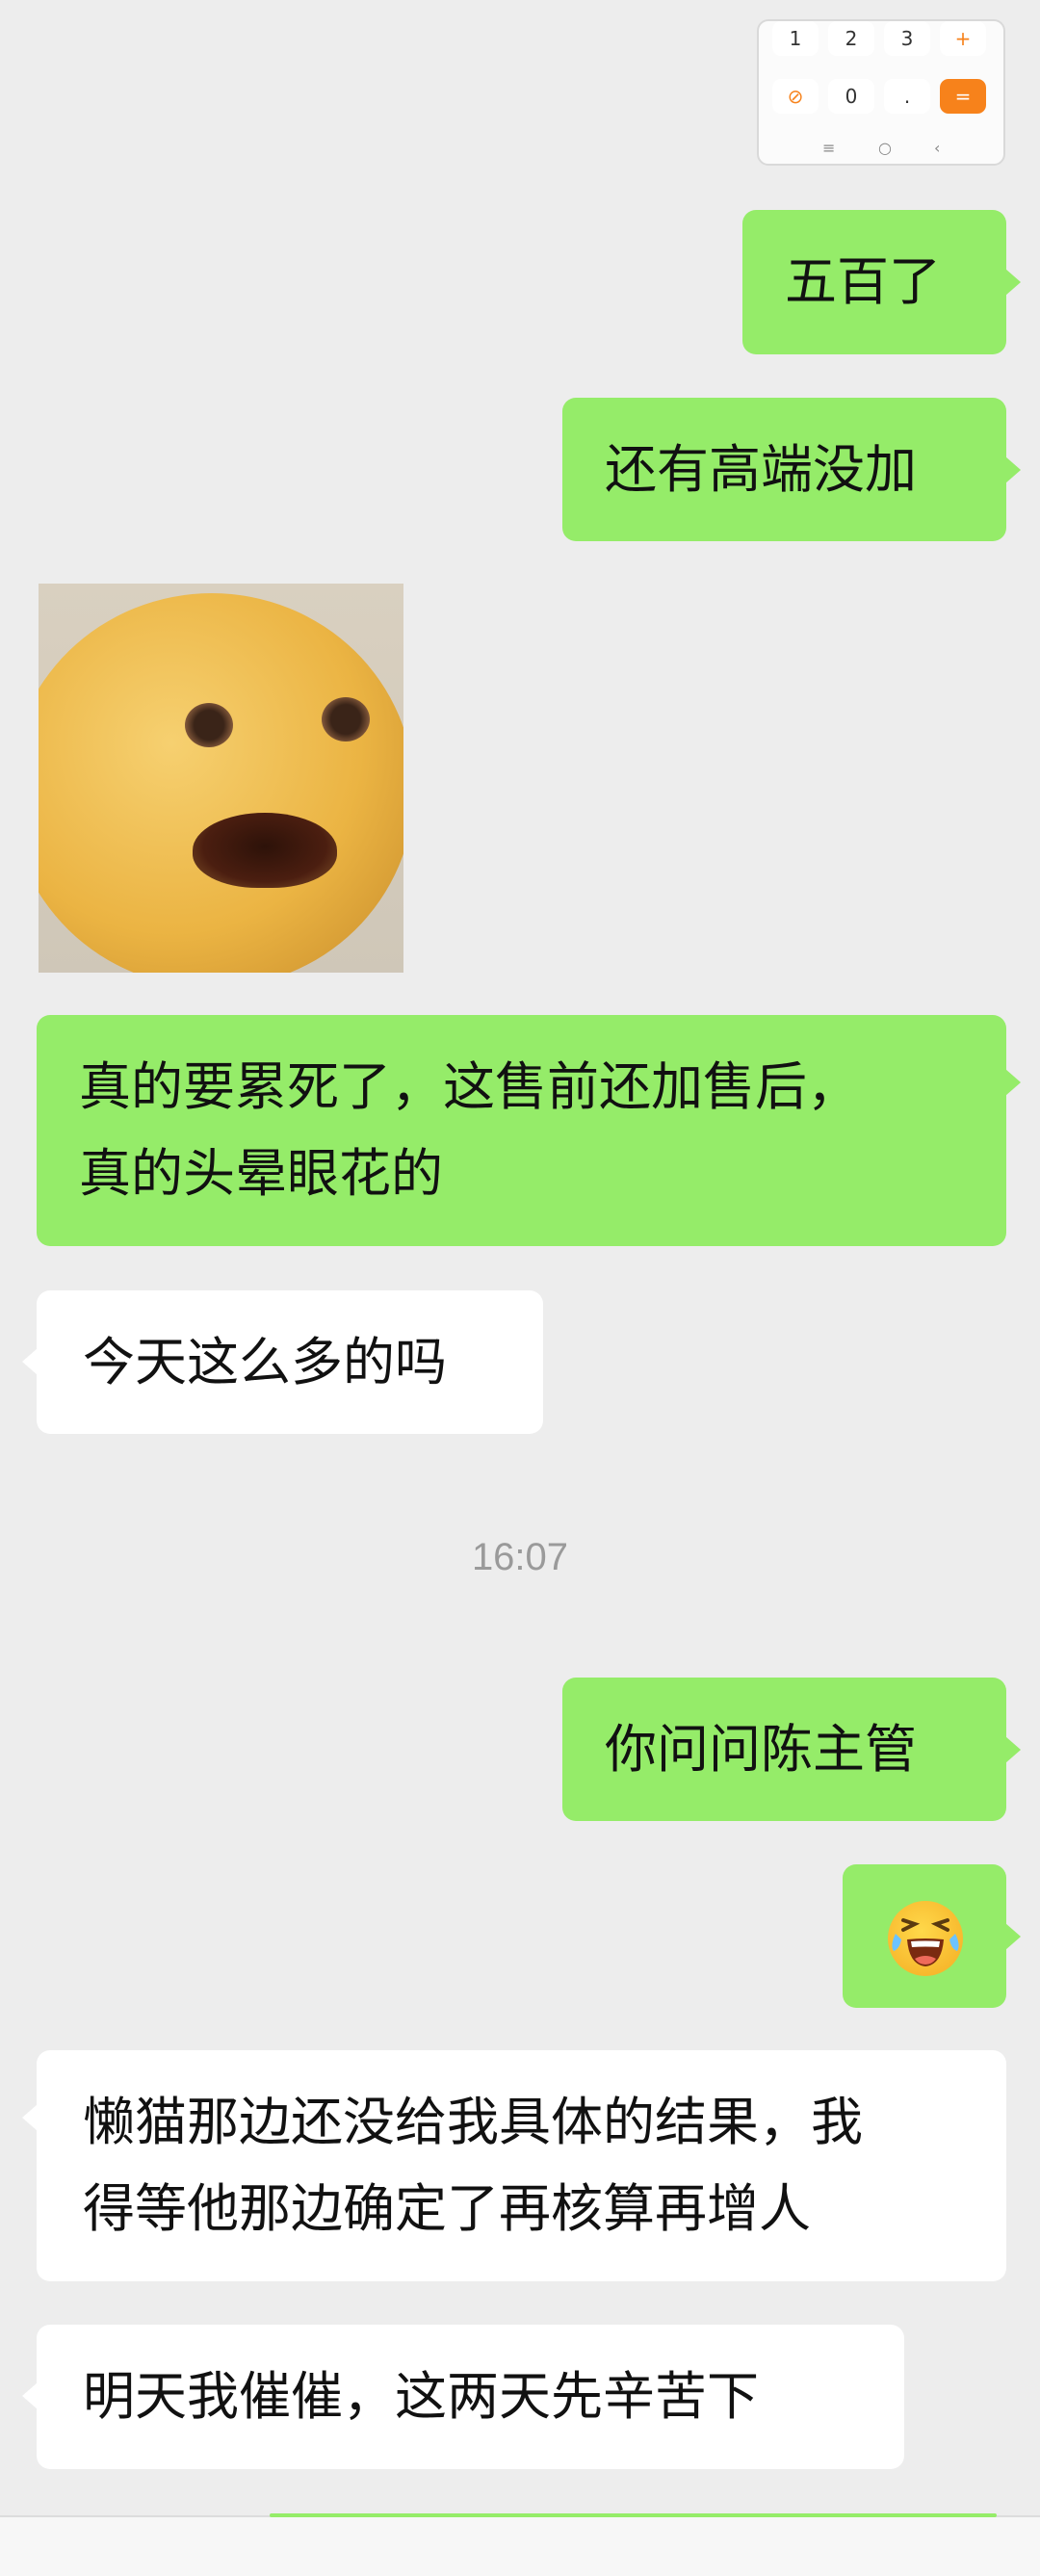  Describe the element at coordinates (851, 96) in the screenshot. I see `calc-key-0: 0` at that location.